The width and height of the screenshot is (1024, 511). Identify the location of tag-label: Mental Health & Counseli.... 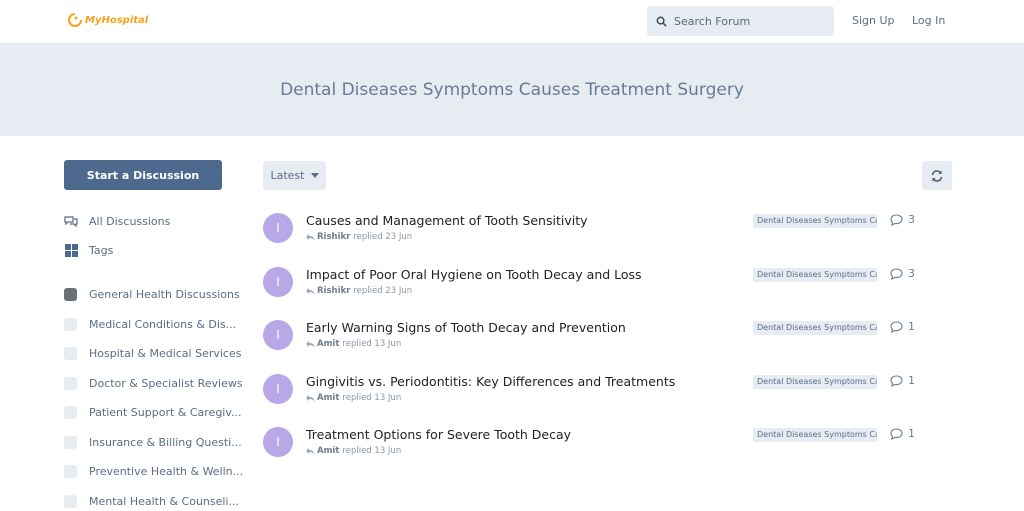
(164, 501).